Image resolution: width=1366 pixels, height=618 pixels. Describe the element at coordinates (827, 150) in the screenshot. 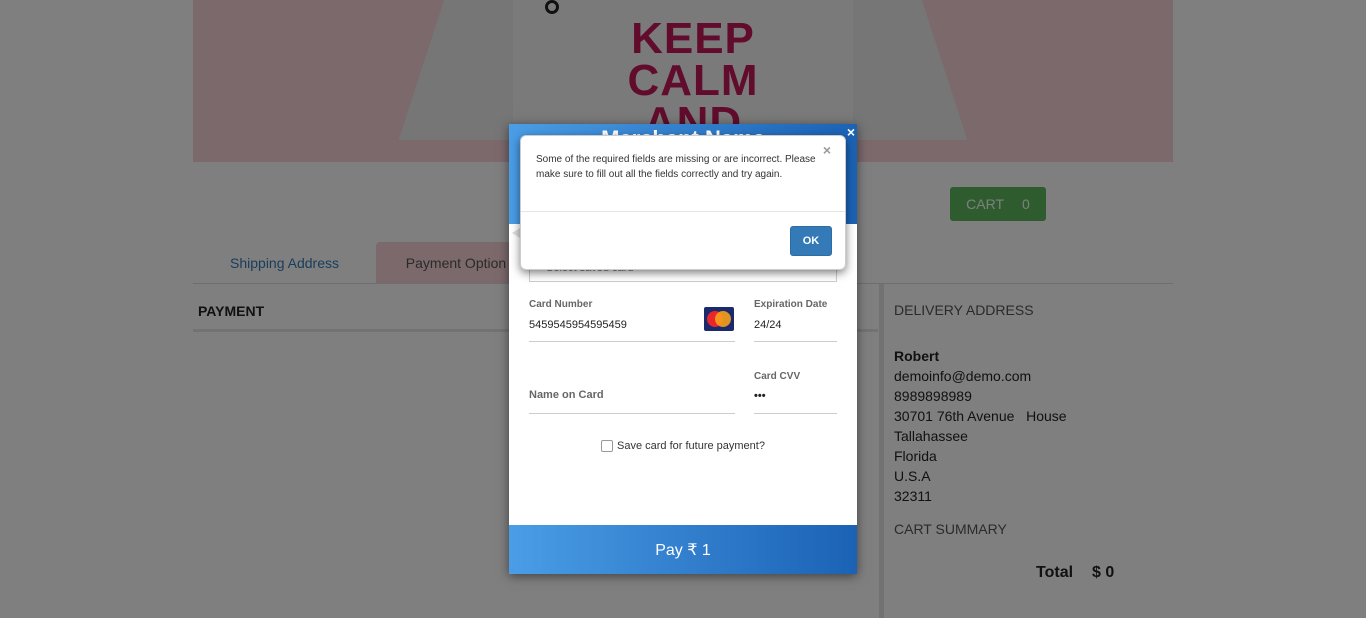

I see `alert-close-icon: ×` at that location.